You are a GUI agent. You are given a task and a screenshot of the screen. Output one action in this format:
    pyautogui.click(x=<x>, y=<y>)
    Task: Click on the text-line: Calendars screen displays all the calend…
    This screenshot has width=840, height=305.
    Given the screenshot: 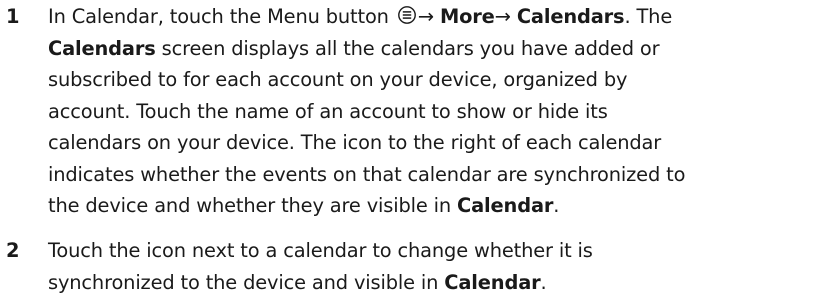 What is the action you would take?
    pyautogui.click(x=444, y=49)
    